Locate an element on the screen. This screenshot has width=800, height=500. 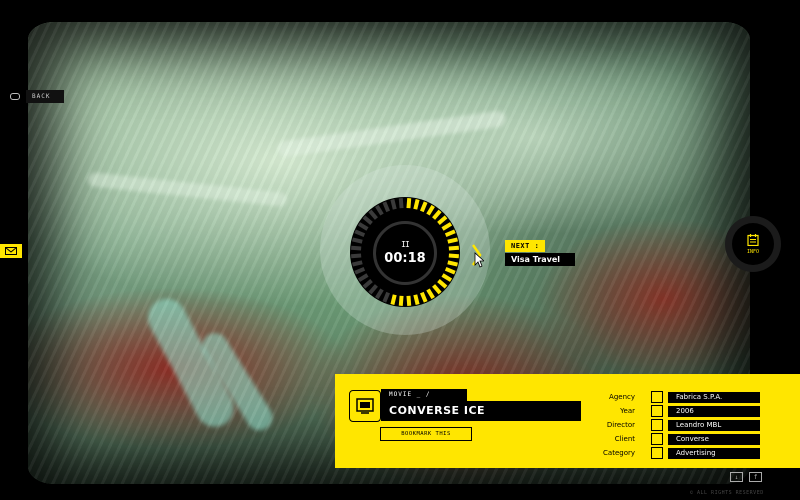
meta-value: Converse is located at coordinates (714, 439).